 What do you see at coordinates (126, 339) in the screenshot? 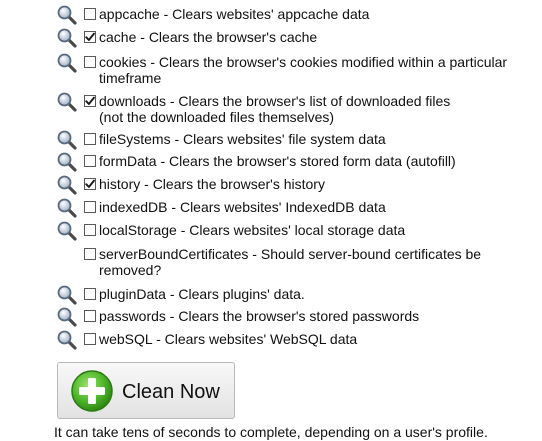
I see `option-name: webSQL` at bounding box center [126, 339].